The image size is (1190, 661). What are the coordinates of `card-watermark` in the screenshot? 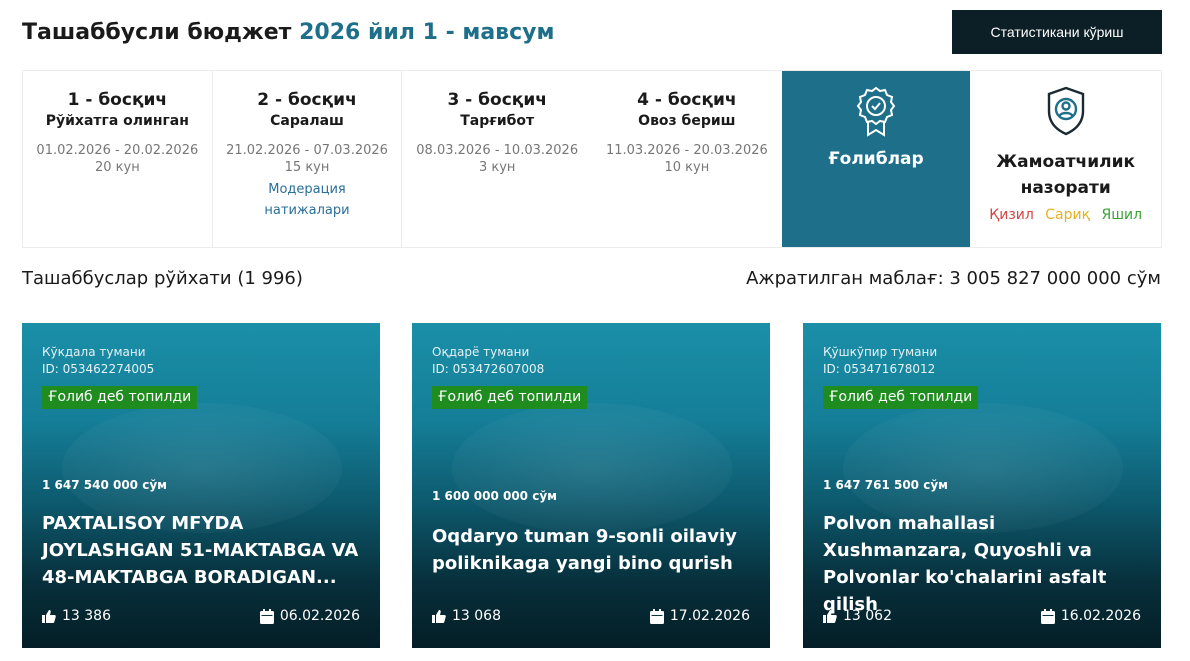 It's located at (592, 468).